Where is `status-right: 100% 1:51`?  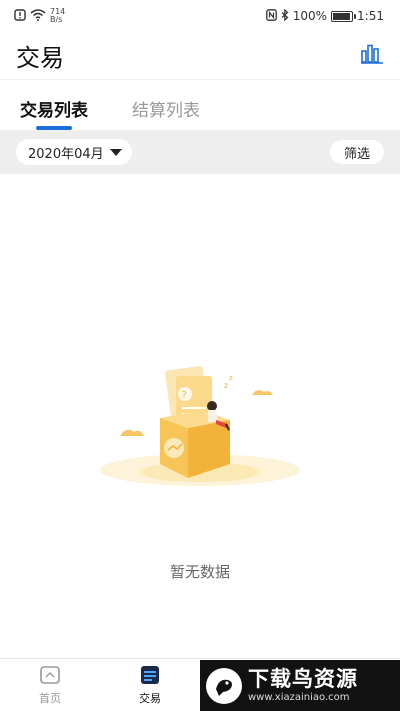 status-right: 100% 1:51 is located at coordinates (324, 16).